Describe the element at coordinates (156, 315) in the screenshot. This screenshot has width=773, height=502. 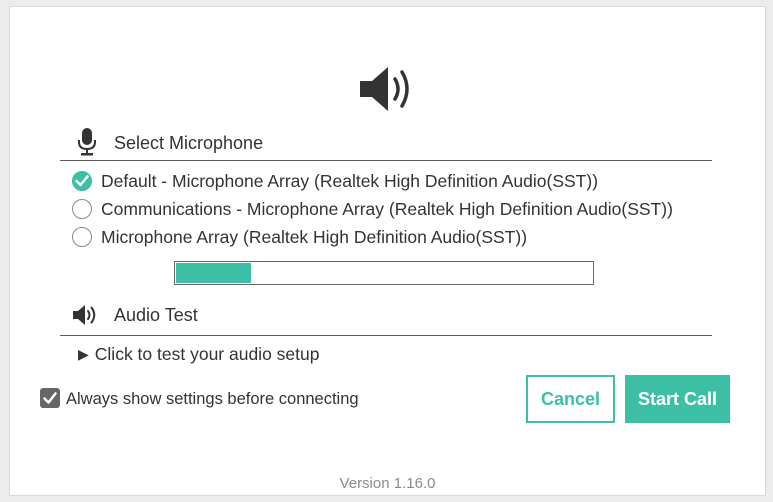
I see `audio-test-title: Audio Test` at that location.